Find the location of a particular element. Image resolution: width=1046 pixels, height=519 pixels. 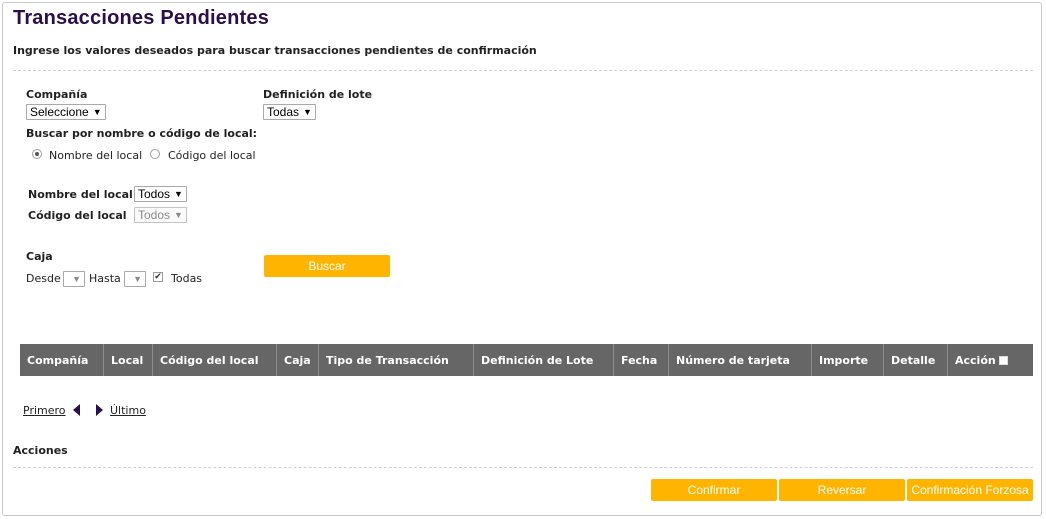

pagination-last-link: Último is located at coordinates (128, 410).